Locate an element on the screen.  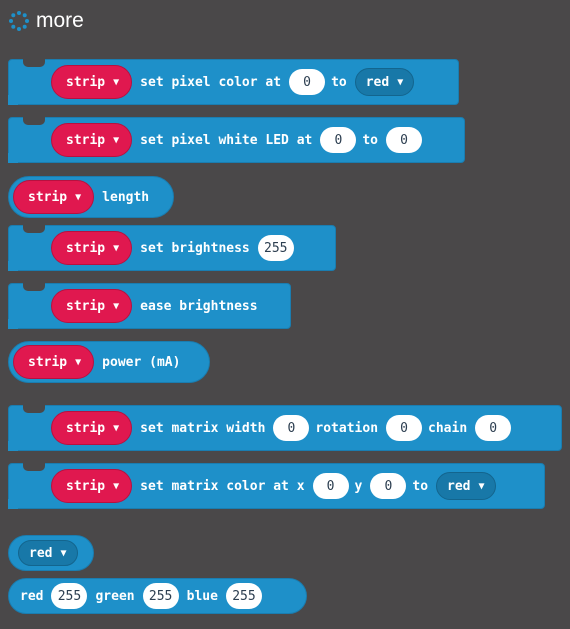
block-rgb: red 255 green 255 blue 255 is located at coordinates (157, 596).